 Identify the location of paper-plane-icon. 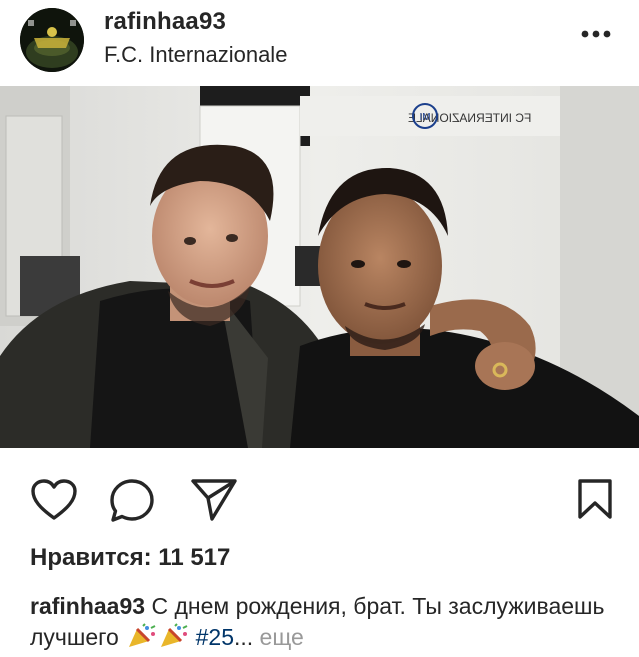
(214, 500).